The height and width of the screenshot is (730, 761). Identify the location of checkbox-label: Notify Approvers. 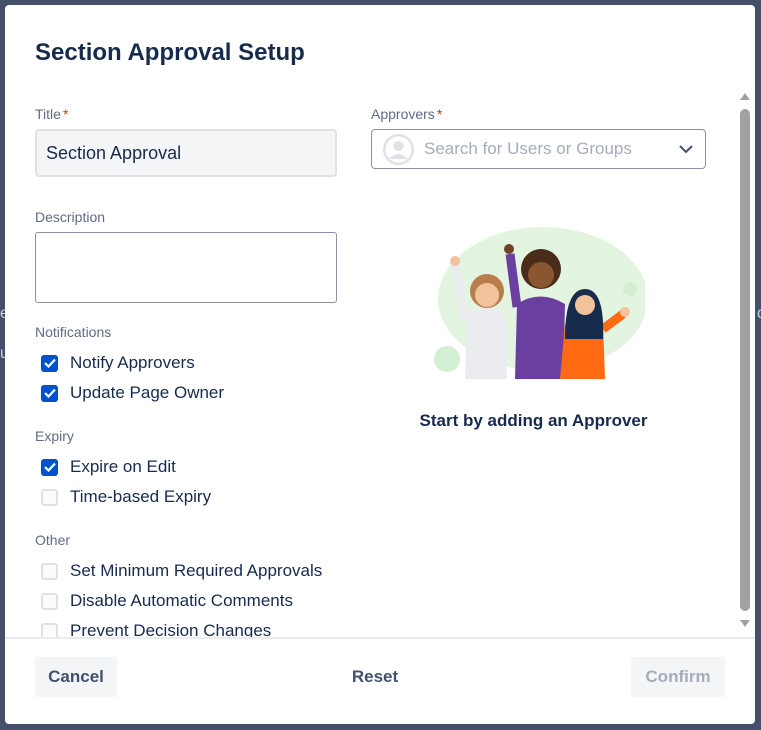
(132, 362).